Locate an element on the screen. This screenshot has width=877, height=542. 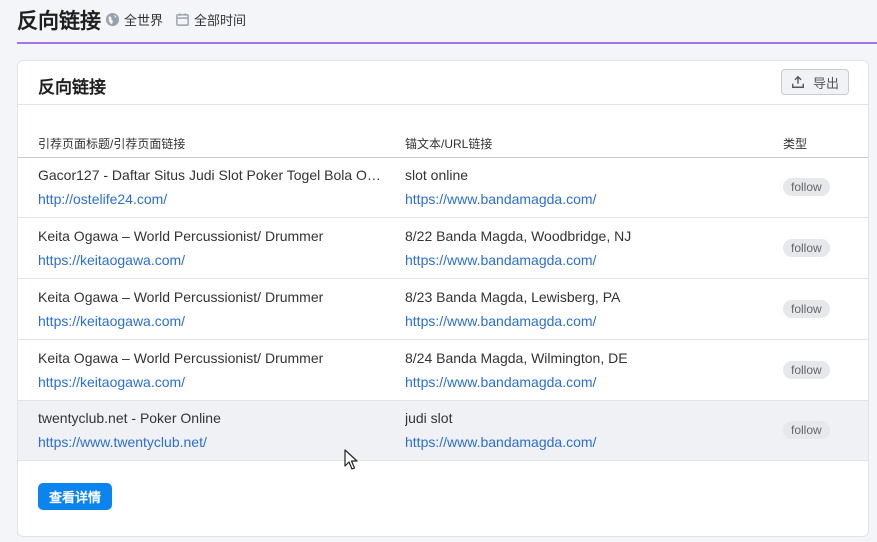
page-header: 反向链接 全世界 全部时间 is located at coordinates (438, 22).